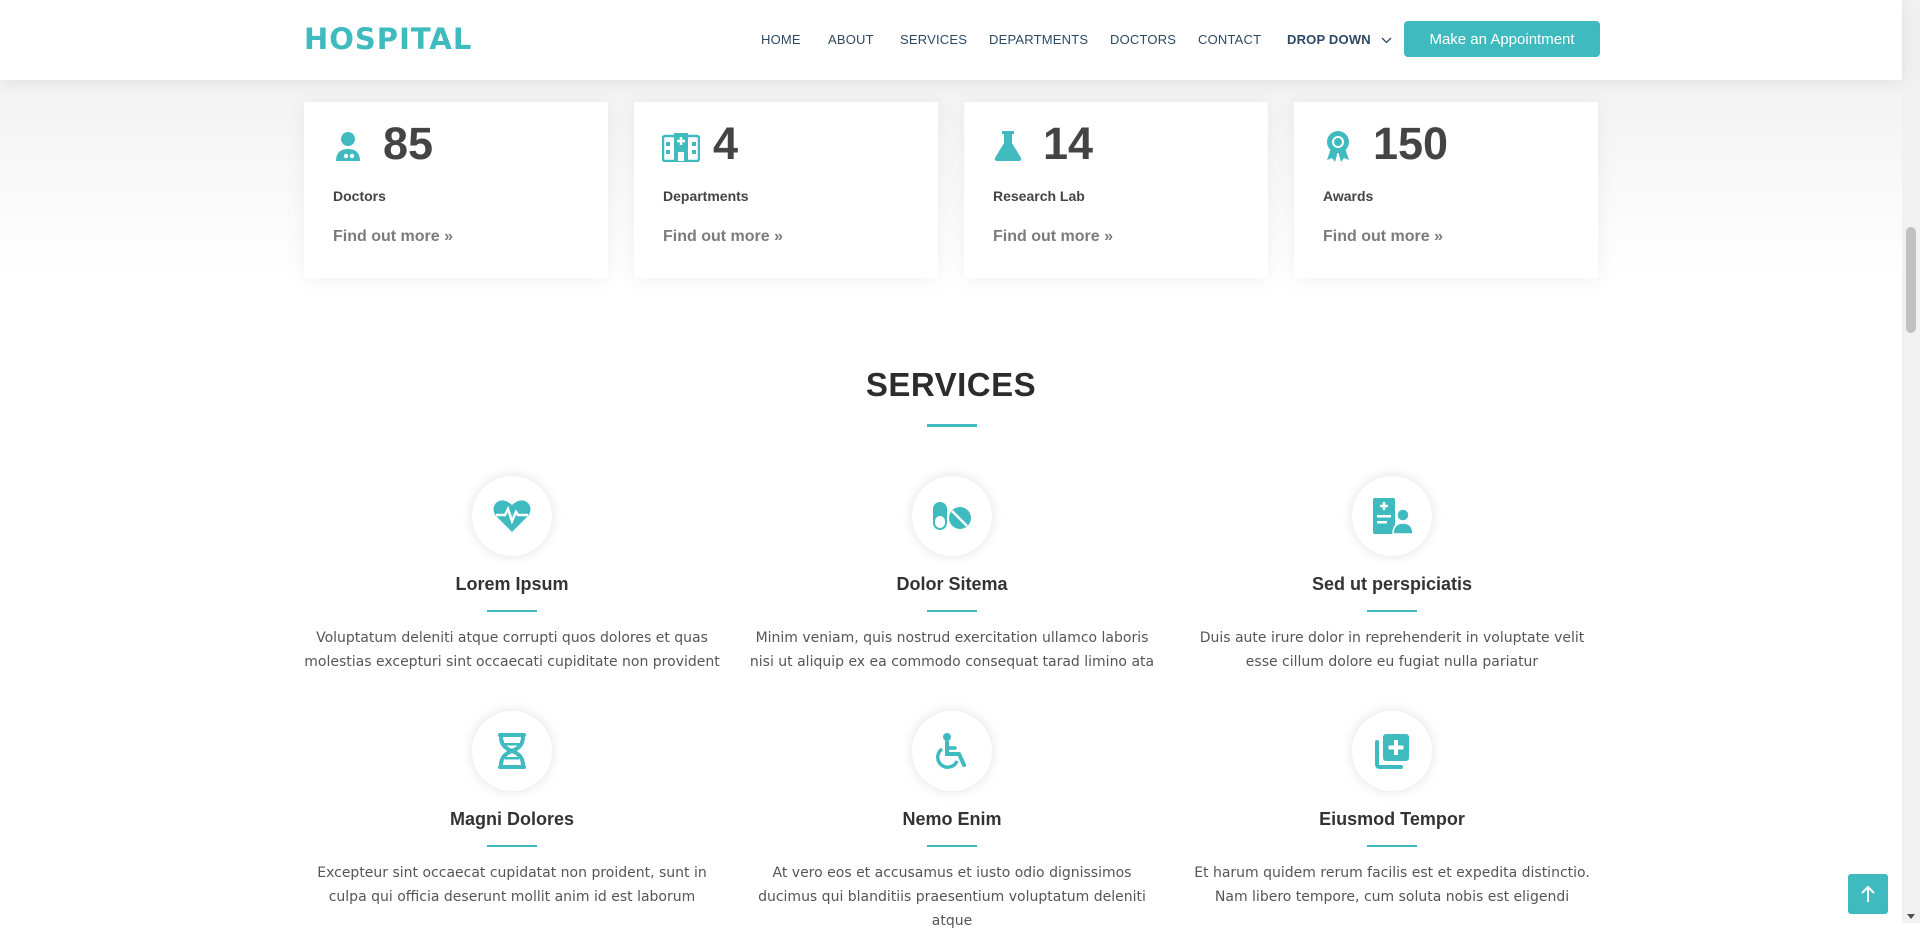 Image resolution: width=1920 pixels, height=933 pixels. I want to click on stat-card-departments: 4 Departments Find out more », so click(786, 190).